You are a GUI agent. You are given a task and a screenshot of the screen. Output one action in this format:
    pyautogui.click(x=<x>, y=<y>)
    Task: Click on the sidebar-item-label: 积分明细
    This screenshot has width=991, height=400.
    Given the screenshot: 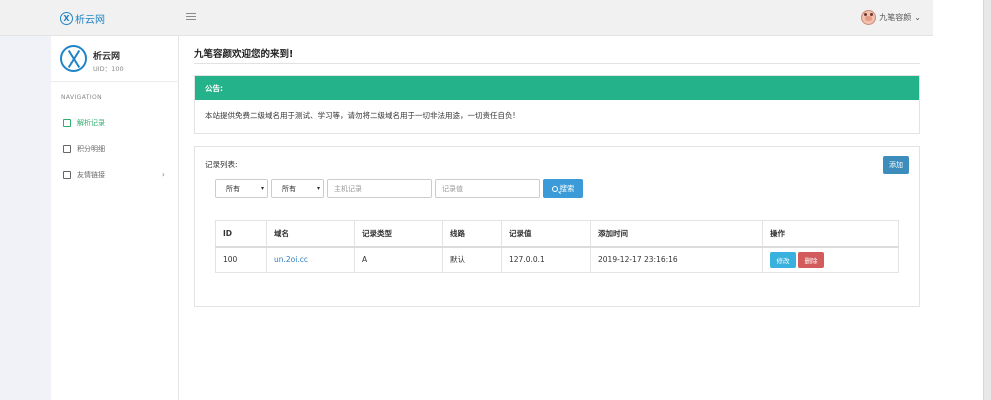 What is the action you would take?
    pyautogui.click(x=91, y=149)
    